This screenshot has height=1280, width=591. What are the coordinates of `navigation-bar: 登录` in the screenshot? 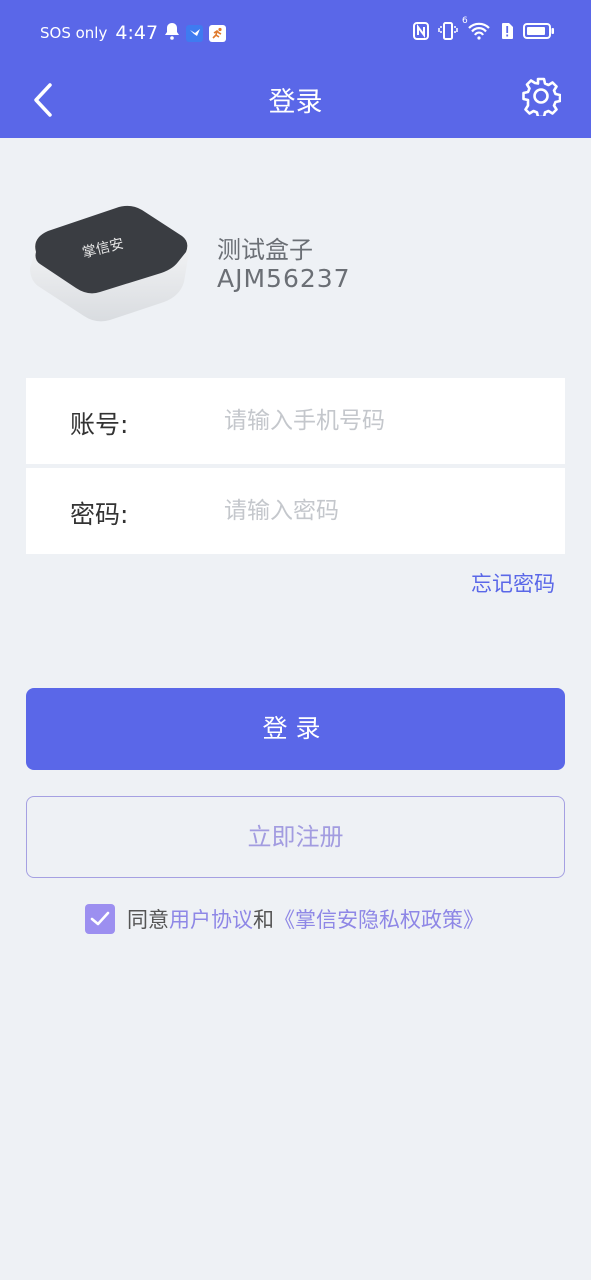 It's located at (295, 102).